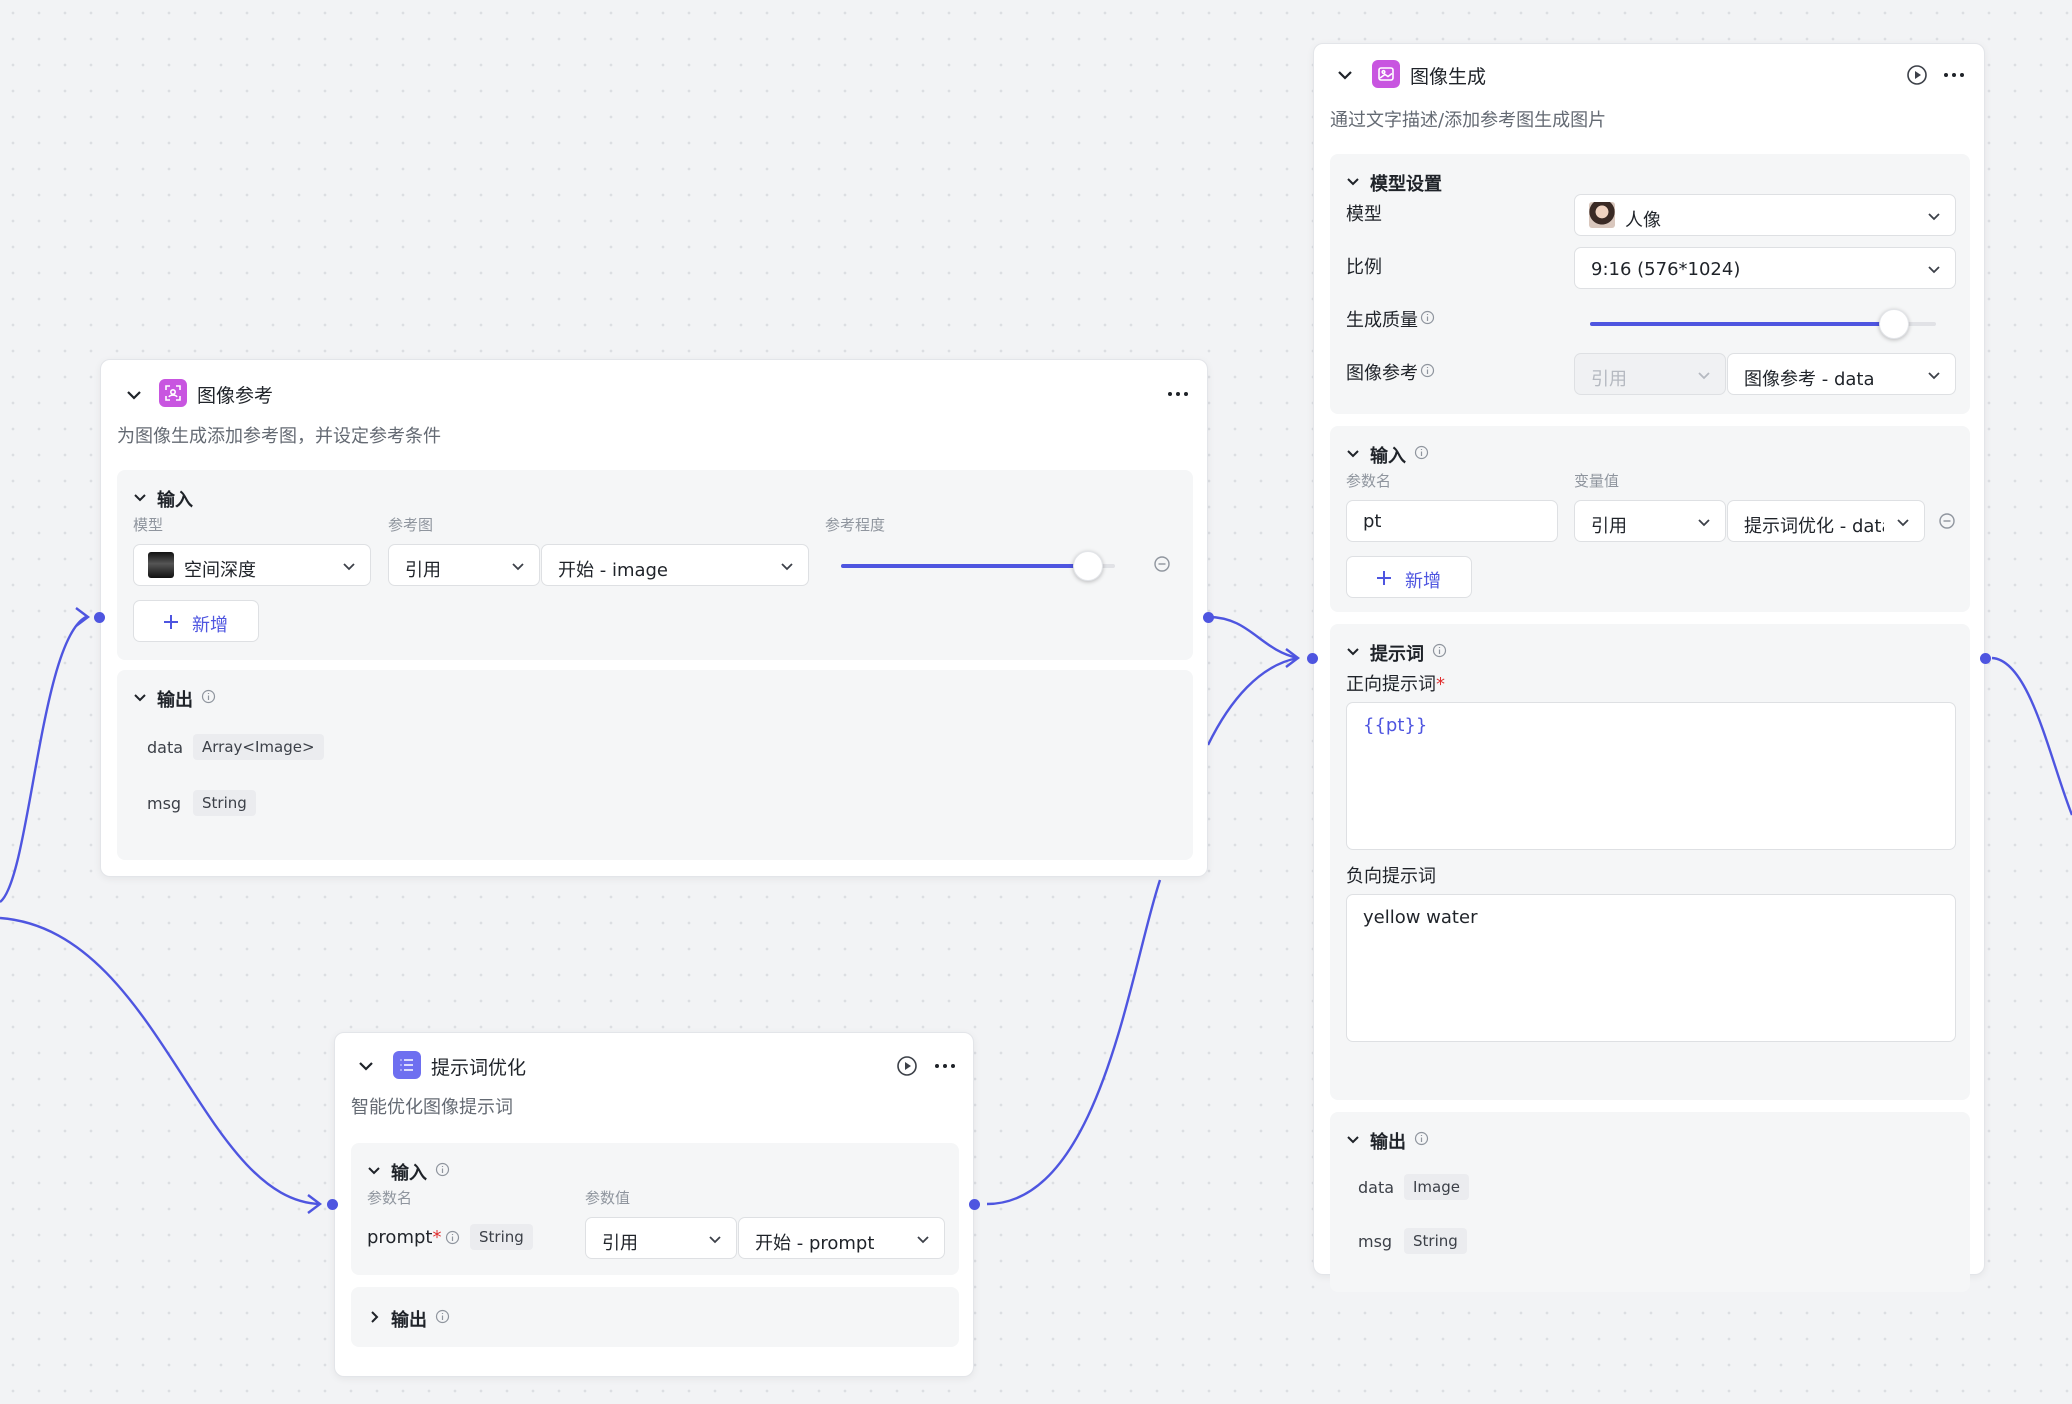 The image size is (2072, 1404). What do you see at coordinates (1841, 374) in the screenshot?
I see `image-reference-source-select: 图像参考 - data` at bounding box center [1841, 374].